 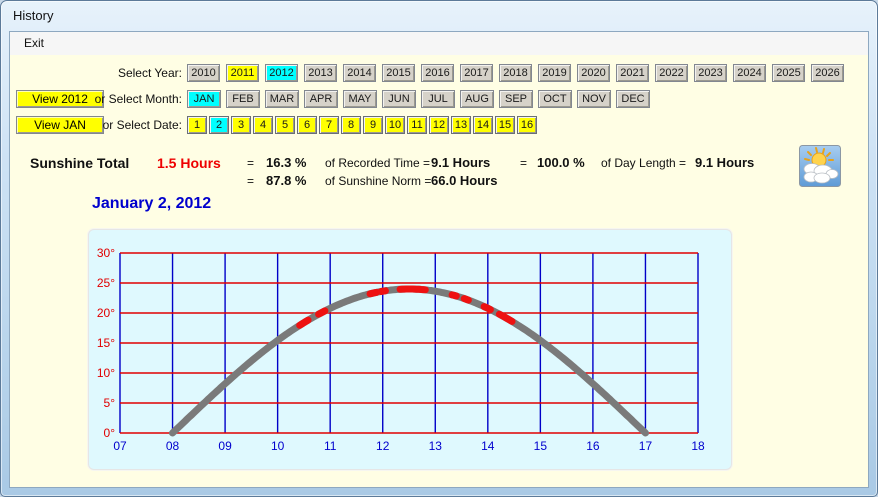 What do you see at coordinates (461, 162) in the screenshot?
I see `recorded-time-value: 9.1 Hours` at bounding box center [461, 162].